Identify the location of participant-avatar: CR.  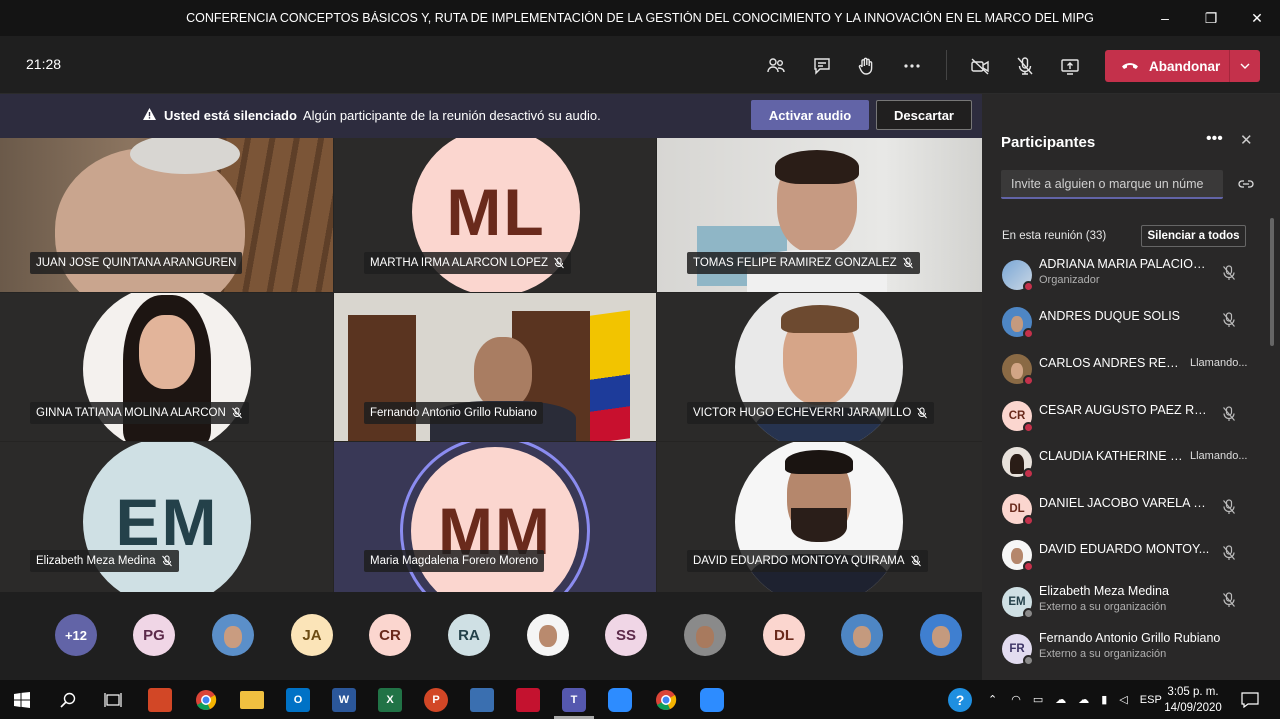
(390, 635).